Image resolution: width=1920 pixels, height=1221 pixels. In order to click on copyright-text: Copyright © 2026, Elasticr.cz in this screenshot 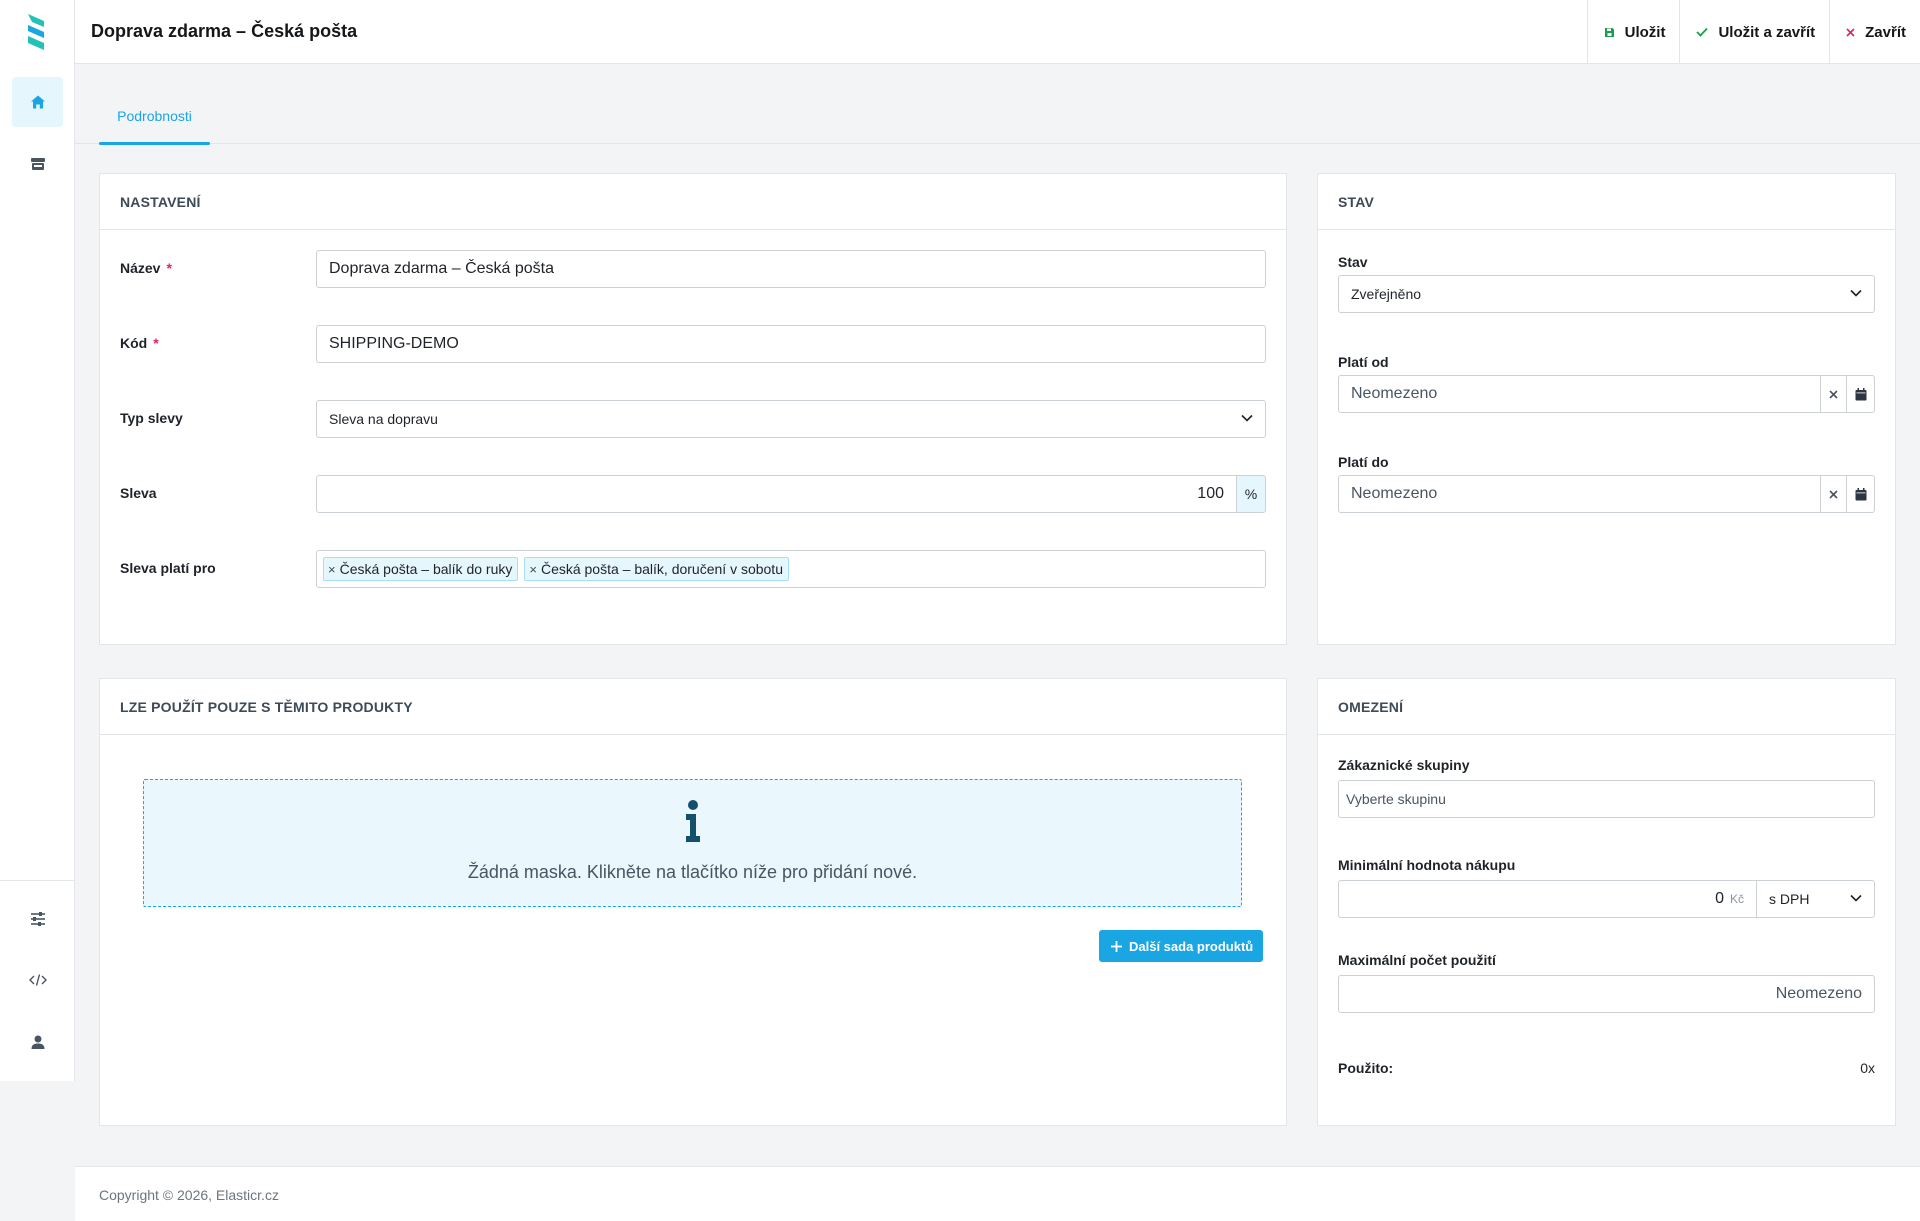, I will do `click(189, 1195)`.